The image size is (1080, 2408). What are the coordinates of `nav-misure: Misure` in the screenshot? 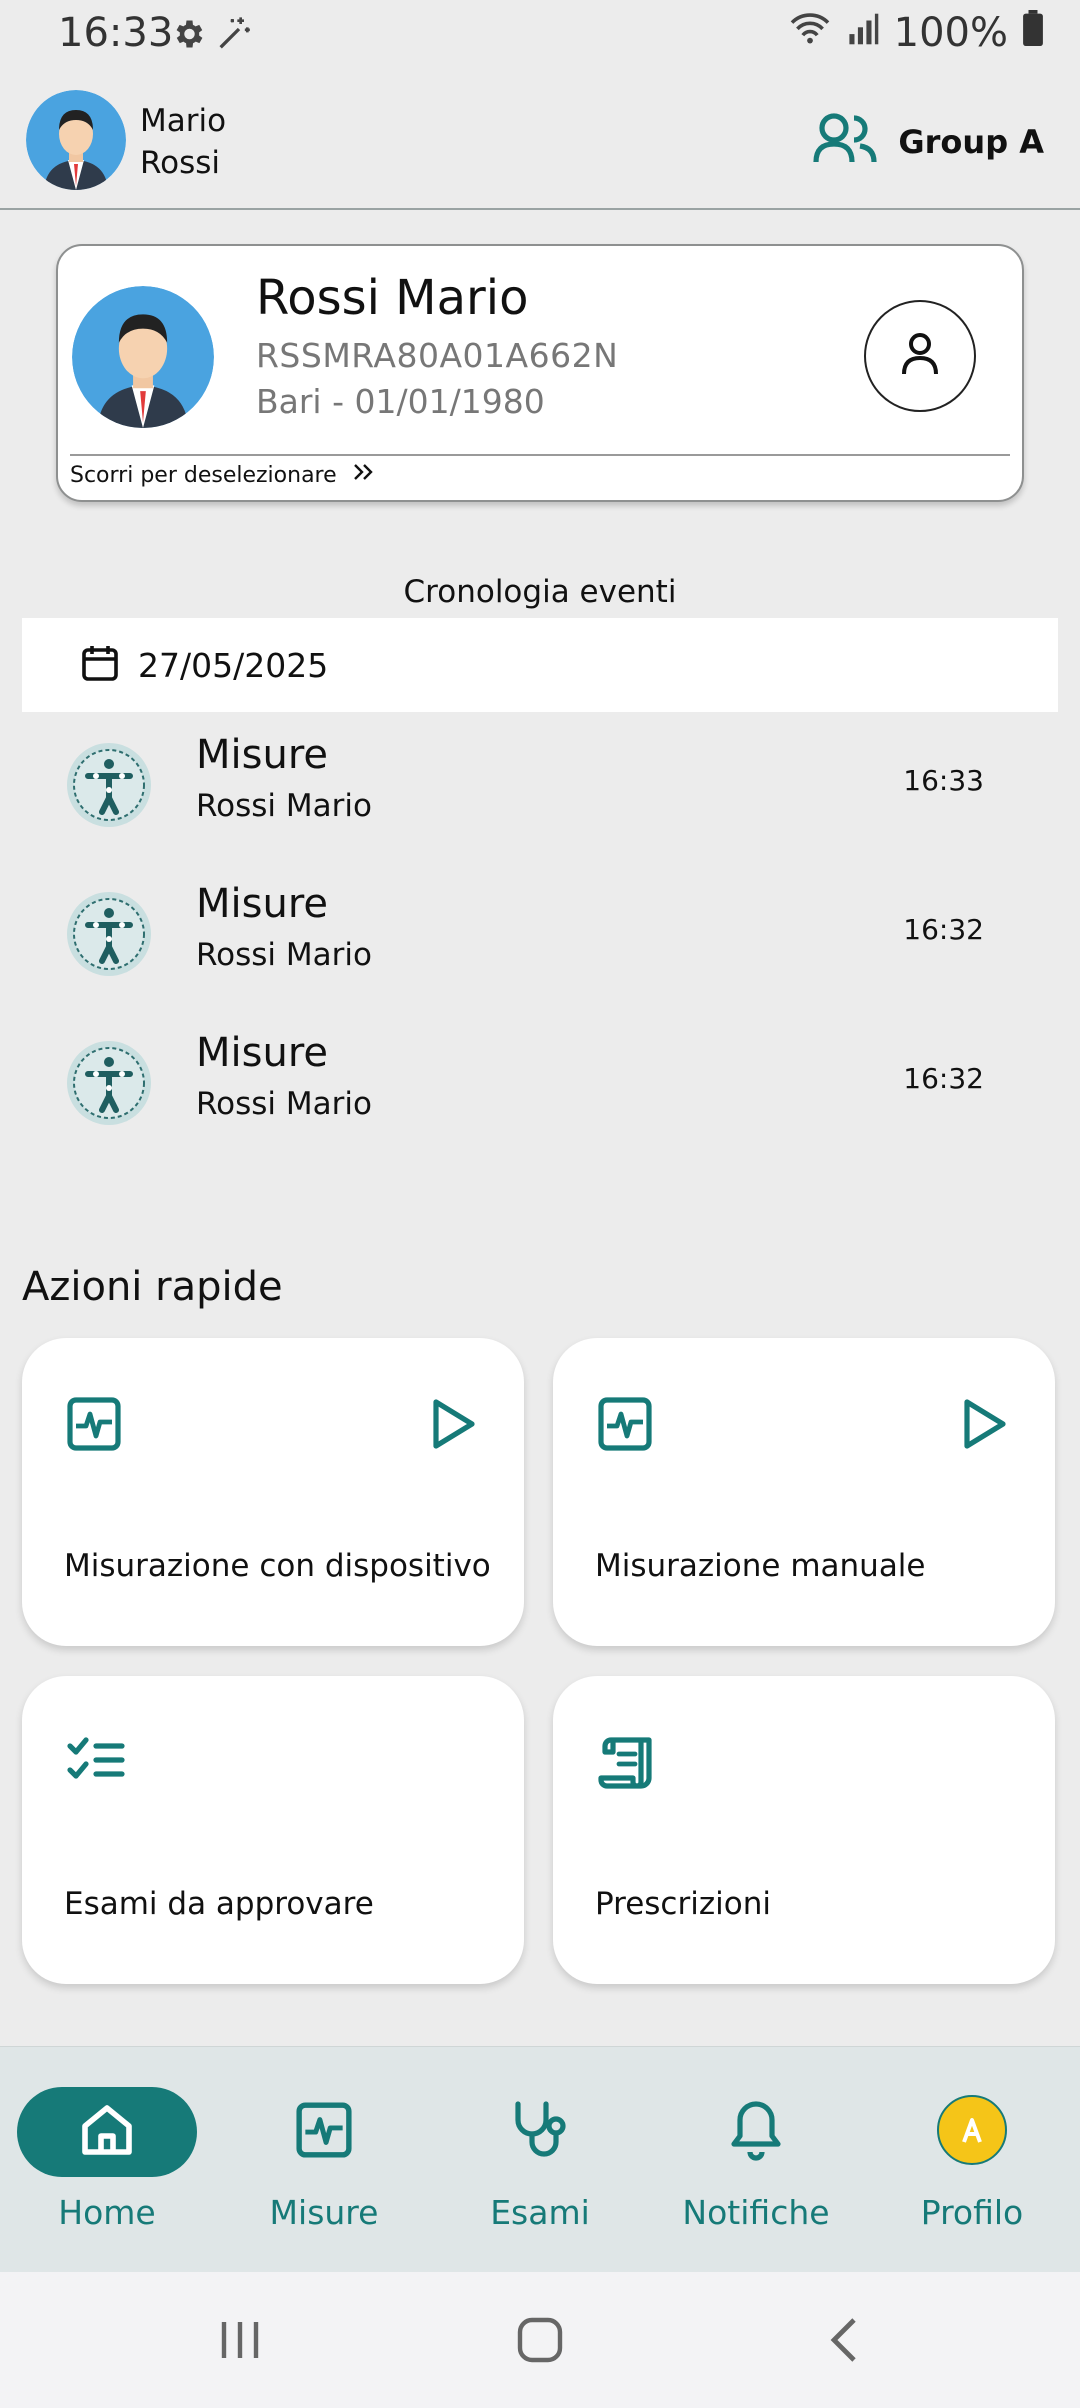 It's located at (324, 2159).